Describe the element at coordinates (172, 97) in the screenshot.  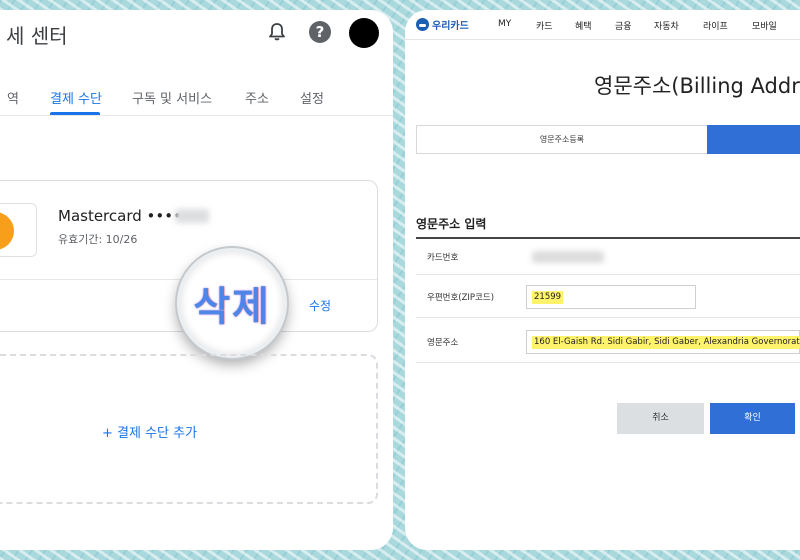
I see `tab-subscriptions: 구독 및 서비스` at that location.